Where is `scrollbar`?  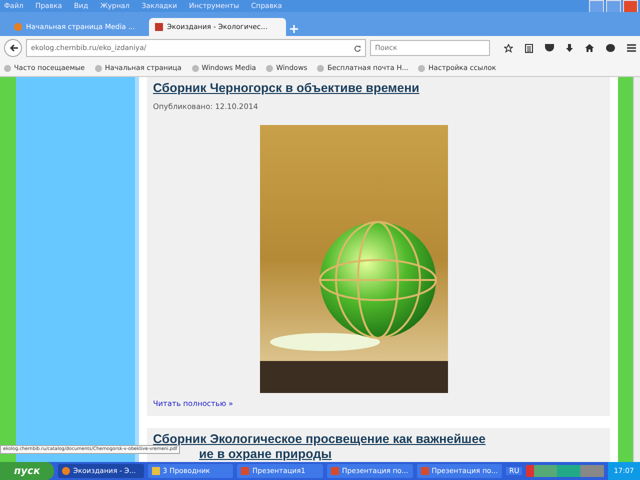
scrollbar is located at coordinates (636, 269).